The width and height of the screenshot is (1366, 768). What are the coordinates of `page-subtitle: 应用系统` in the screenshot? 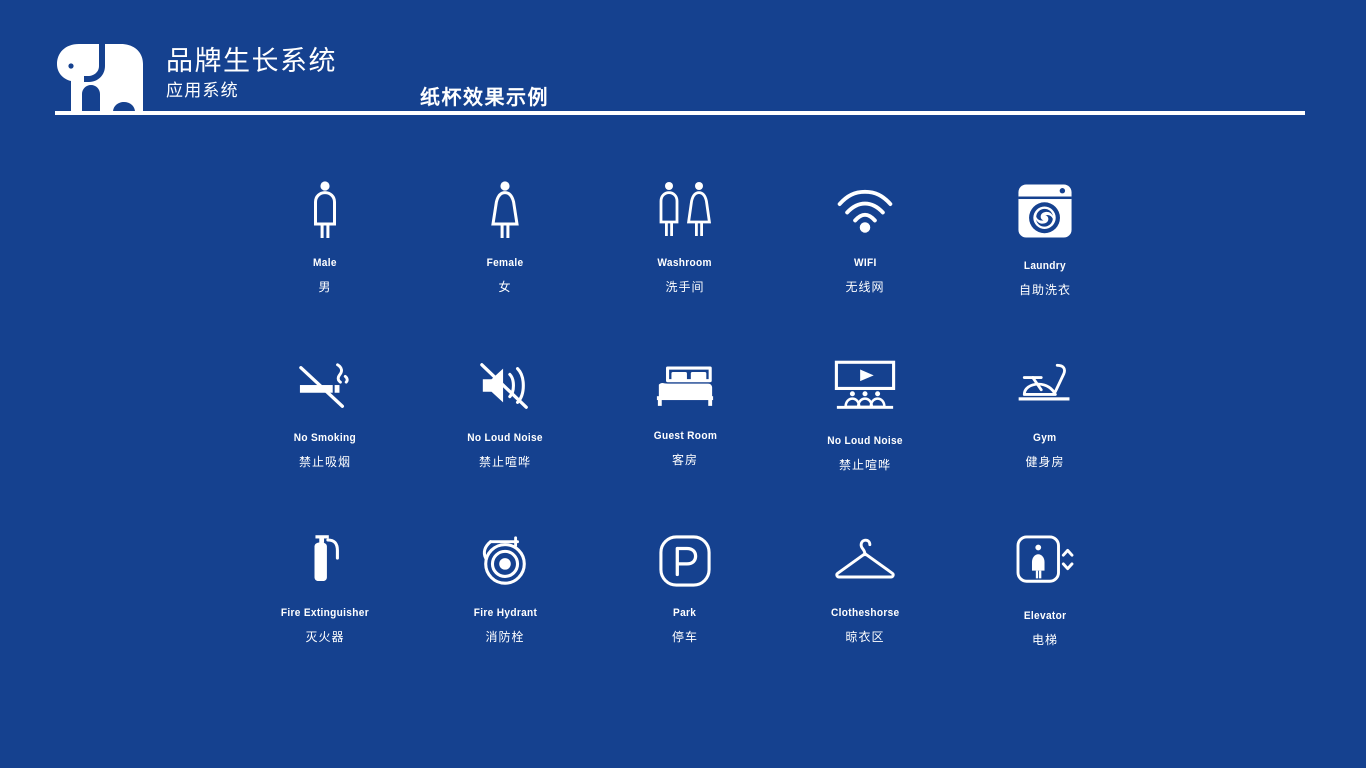 It's located at (202, 90).